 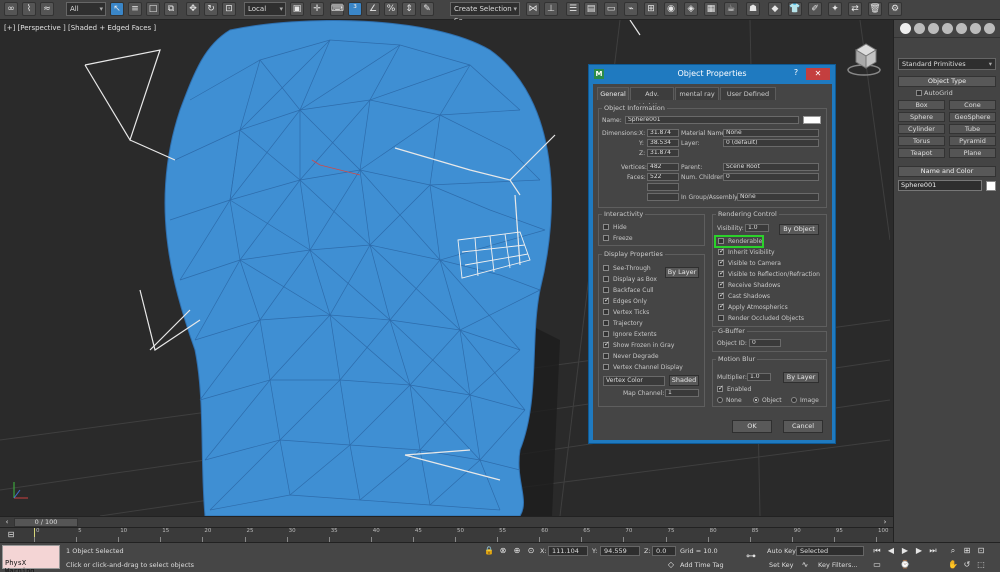 I want to click on vertex-ticks-checkbox: Vertex Ticks, so click(x=626, y=312).